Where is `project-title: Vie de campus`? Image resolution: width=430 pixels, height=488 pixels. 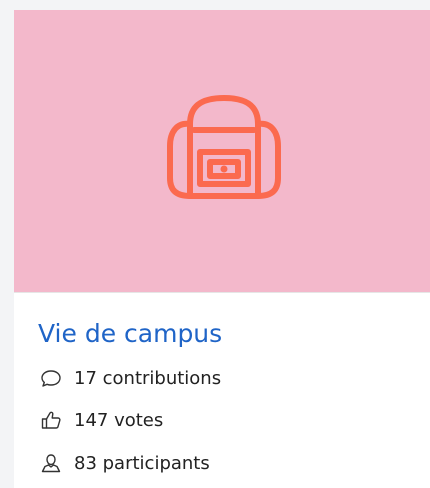 project-title: Vie de campus is located at coordinates (130, 333).